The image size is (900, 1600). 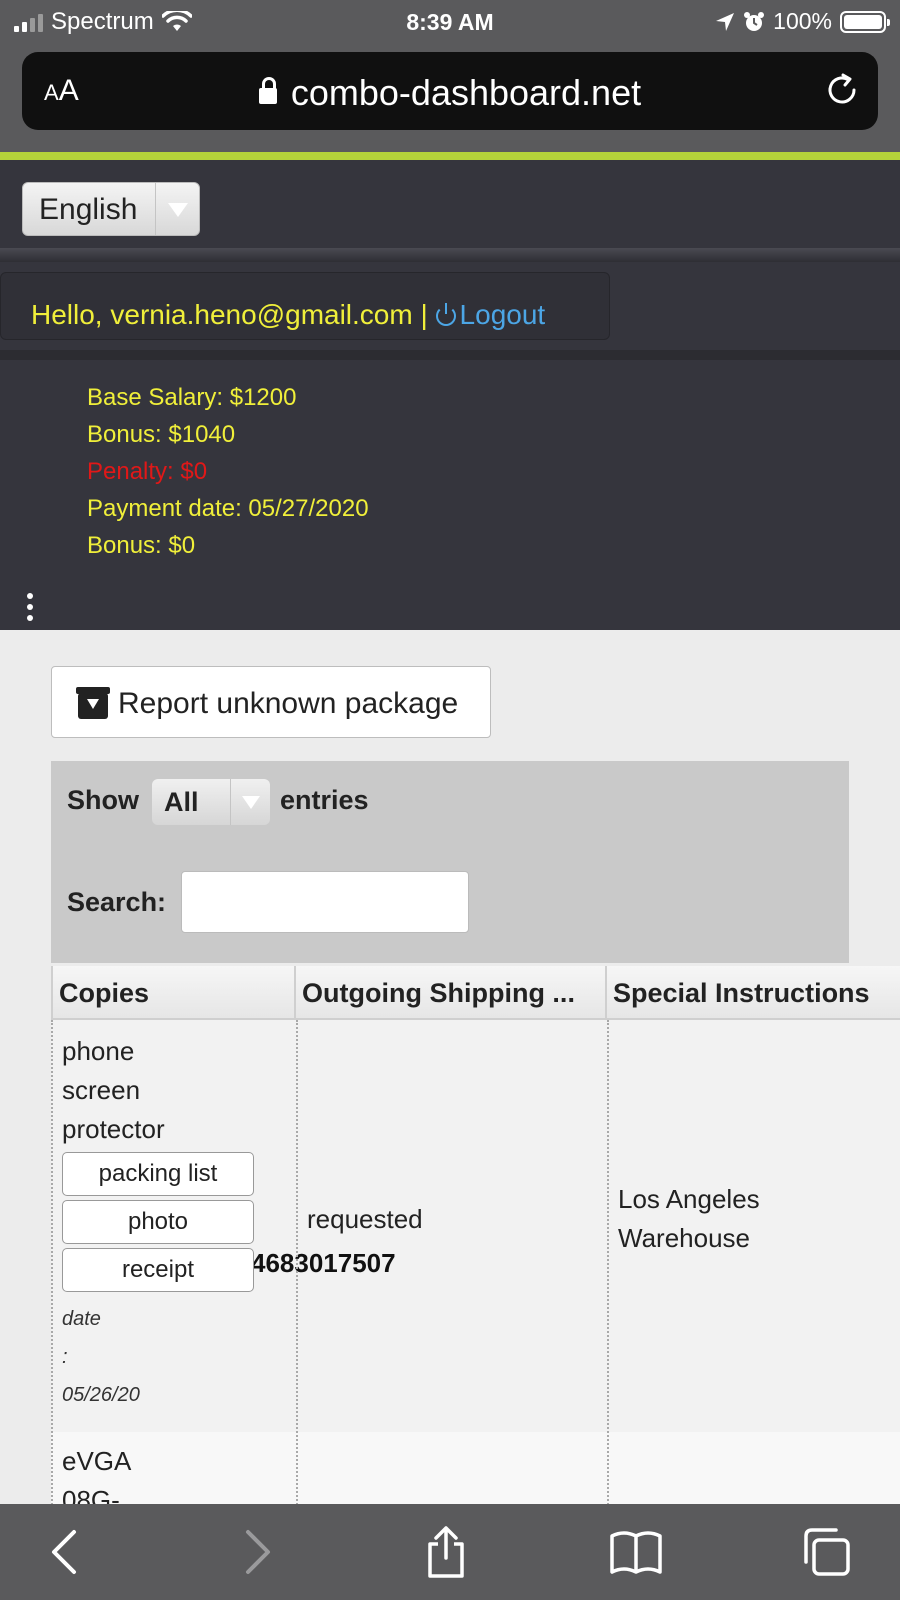 I want to click on entries-value: All, so click(x=181, y=802).